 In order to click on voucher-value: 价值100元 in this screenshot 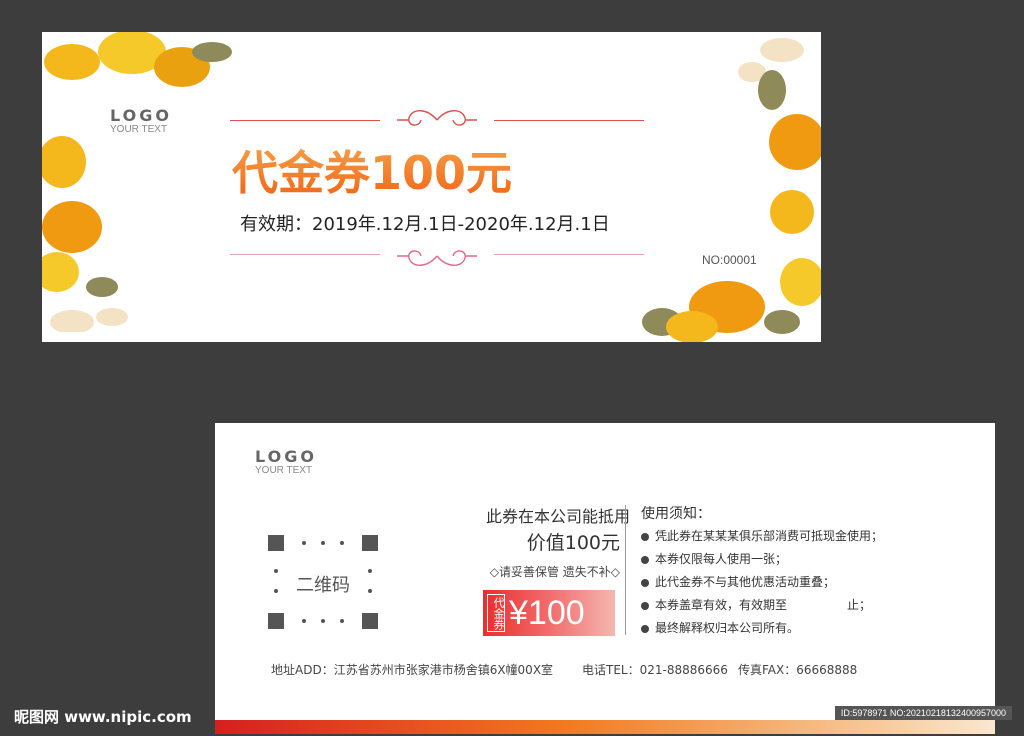, I will do `click(573, 543)`.